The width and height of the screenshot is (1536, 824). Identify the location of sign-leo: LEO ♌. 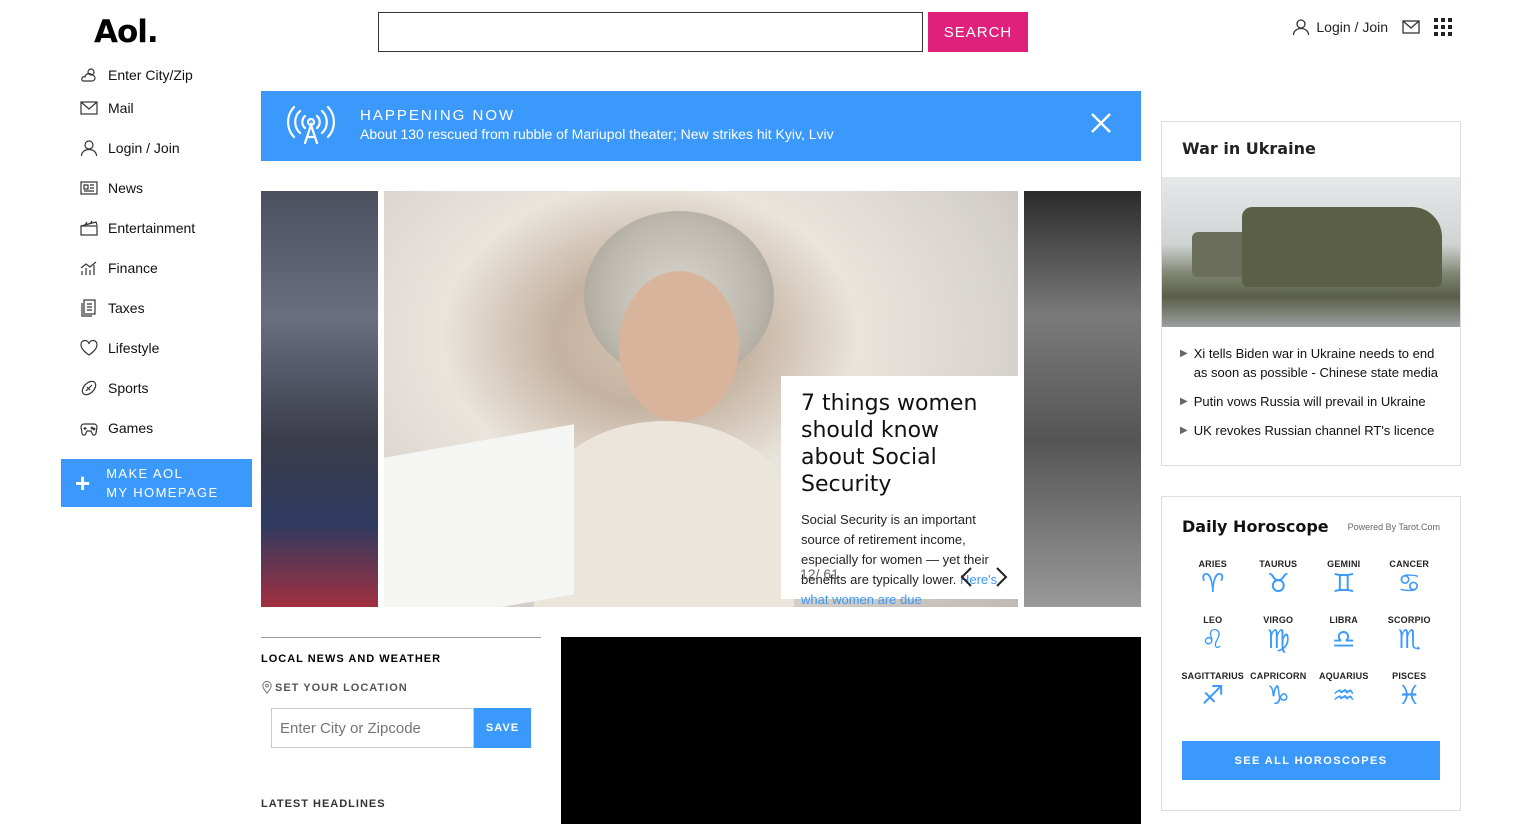
(1213, 635).